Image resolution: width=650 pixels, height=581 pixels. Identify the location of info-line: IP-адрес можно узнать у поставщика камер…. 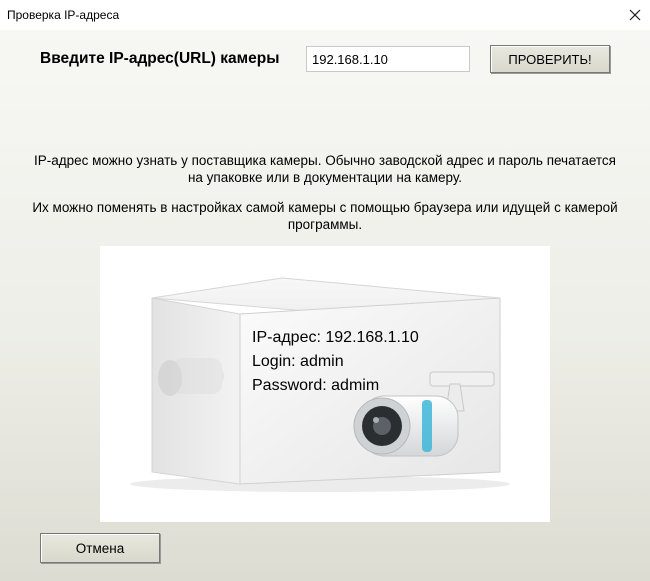
(324, 160).